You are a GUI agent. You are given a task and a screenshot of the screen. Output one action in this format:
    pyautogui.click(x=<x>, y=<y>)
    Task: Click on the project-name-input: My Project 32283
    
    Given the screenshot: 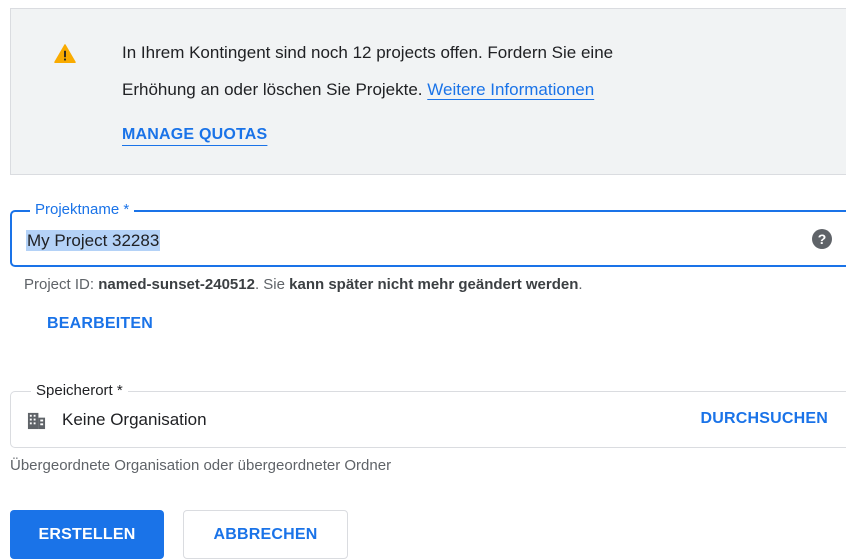 What is the action you would take?
    pyautogui.click(x=93, y=240)
    